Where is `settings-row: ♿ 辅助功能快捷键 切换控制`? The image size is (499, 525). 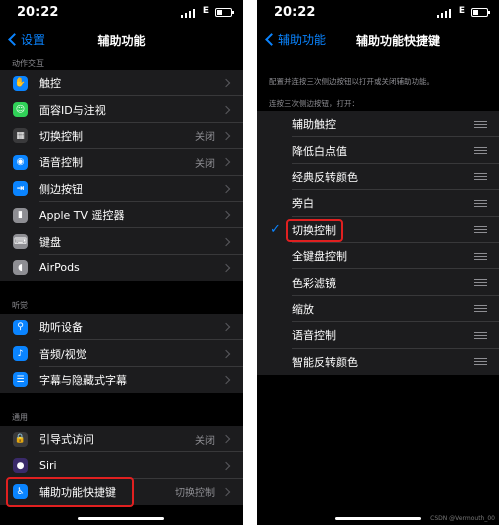 settings-row: ♿ 辅助功能快捷键 切换控制 is located at coordinates (121, 492).